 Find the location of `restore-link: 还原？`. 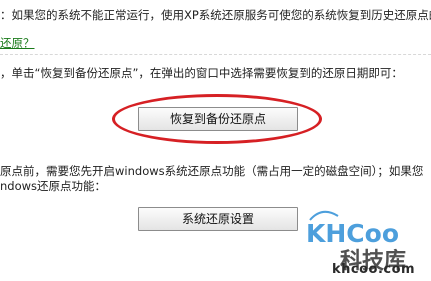

restore-link: 还原？ is located at coordinates (17, 43).